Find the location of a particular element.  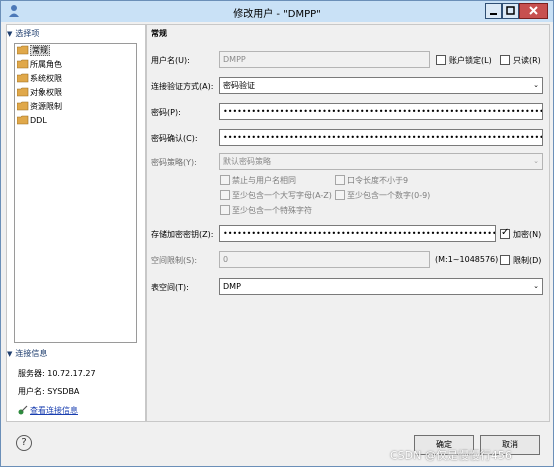

view-connection-link: 查看连接信息 is located at coordinates (48, 410).